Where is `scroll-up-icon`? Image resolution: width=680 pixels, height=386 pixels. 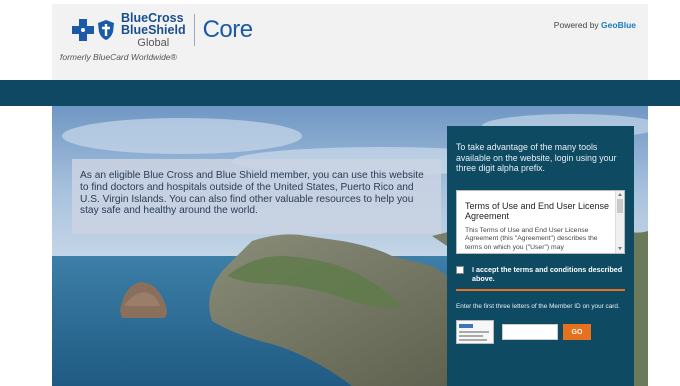
scroll-up-icon is located at coordinates (620, 194).